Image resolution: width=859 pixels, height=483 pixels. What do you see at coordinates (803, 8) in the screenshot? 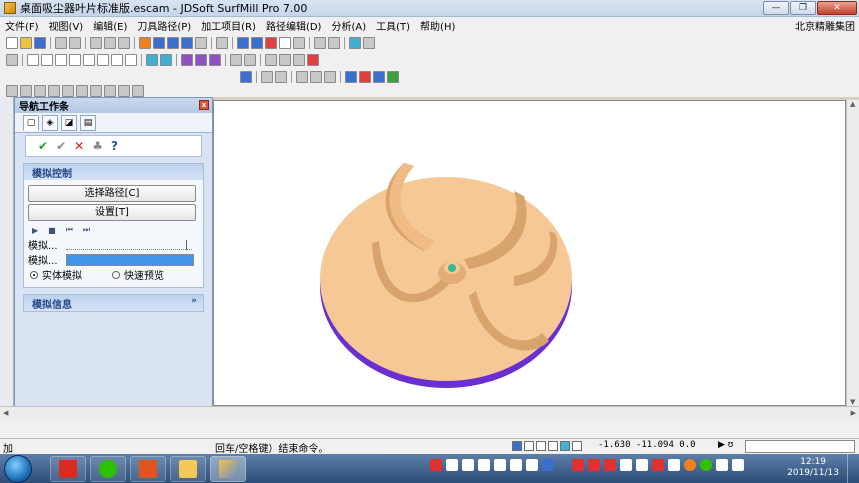
I see `restore-button: ❐` at bounding box center [803, 8].